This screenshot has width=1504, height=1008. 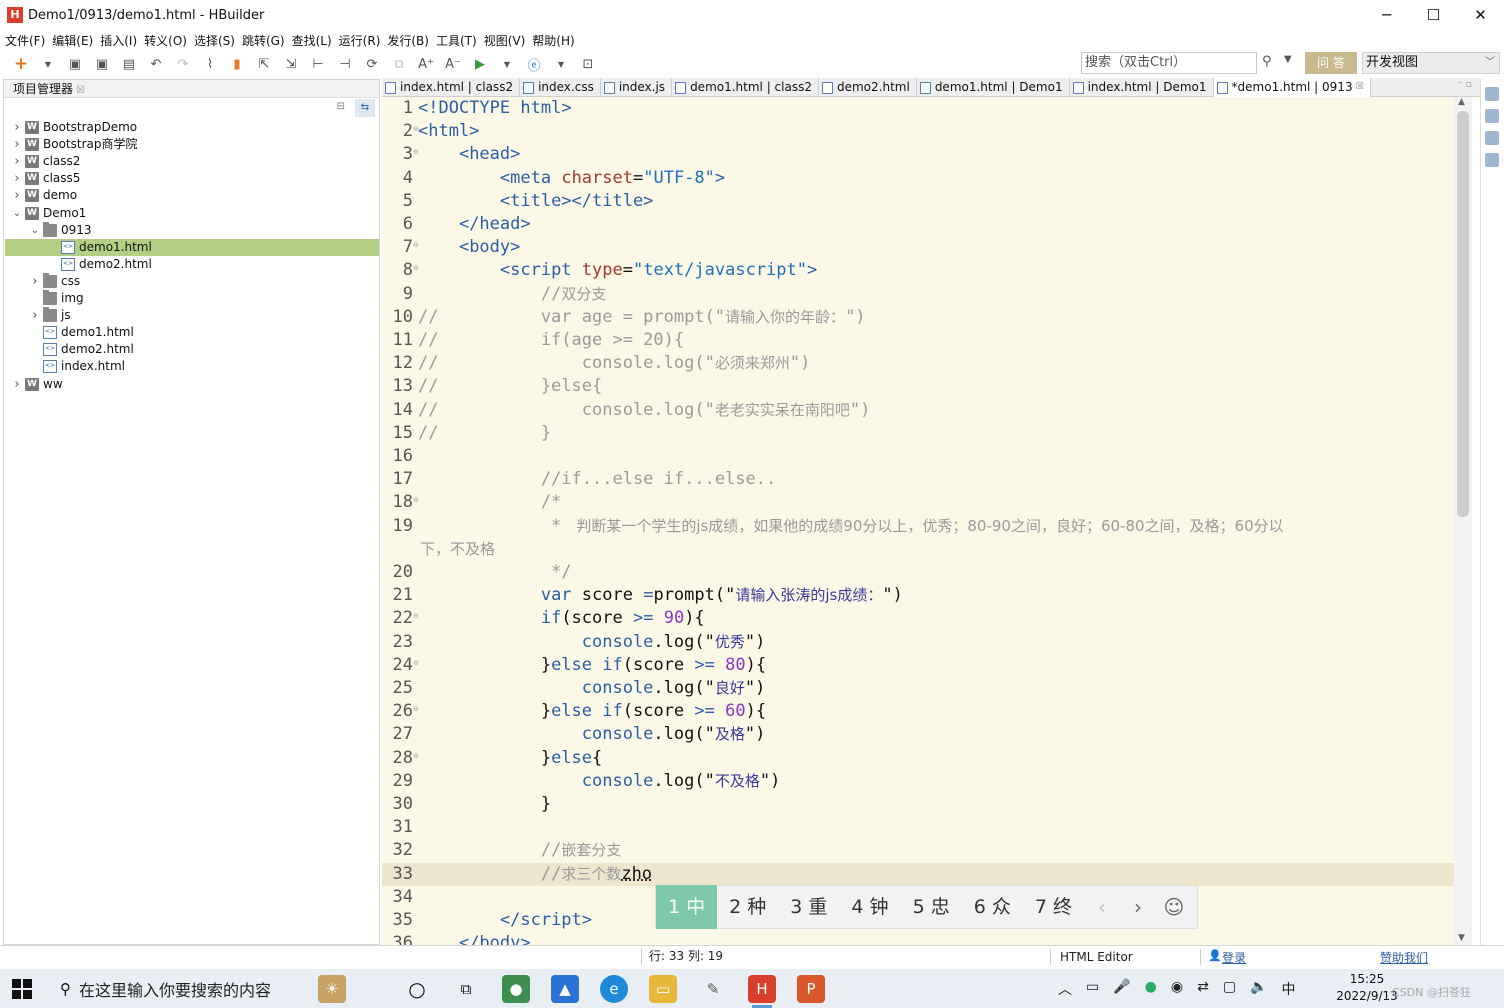 What do you see at coordinates (192, 366) in the screenshot?
I see `tree-item: index.html` at bounding box center [192, 366].